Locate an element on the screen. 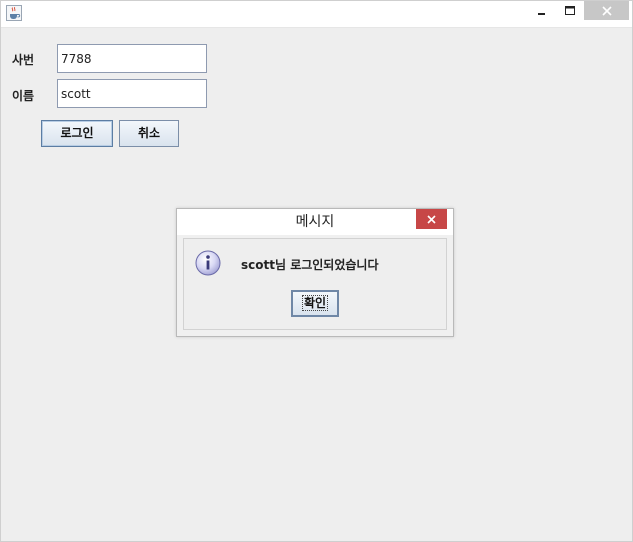 The height and width of the screenshot is (542, 633). maximize-button is located at coordinates (570, 10).